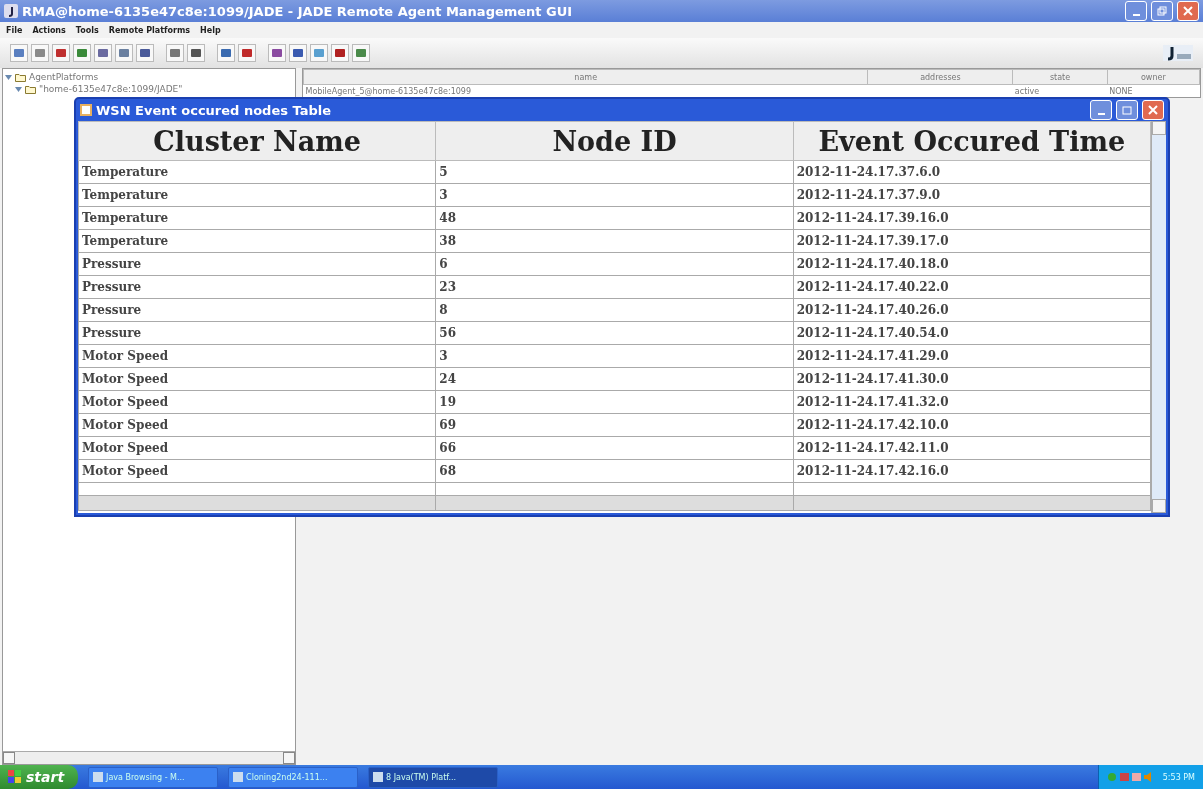  What do you see at coordinates (614, 402) in the screenshot?
I see `table-cell: 19` at bounding box center [614, 402].